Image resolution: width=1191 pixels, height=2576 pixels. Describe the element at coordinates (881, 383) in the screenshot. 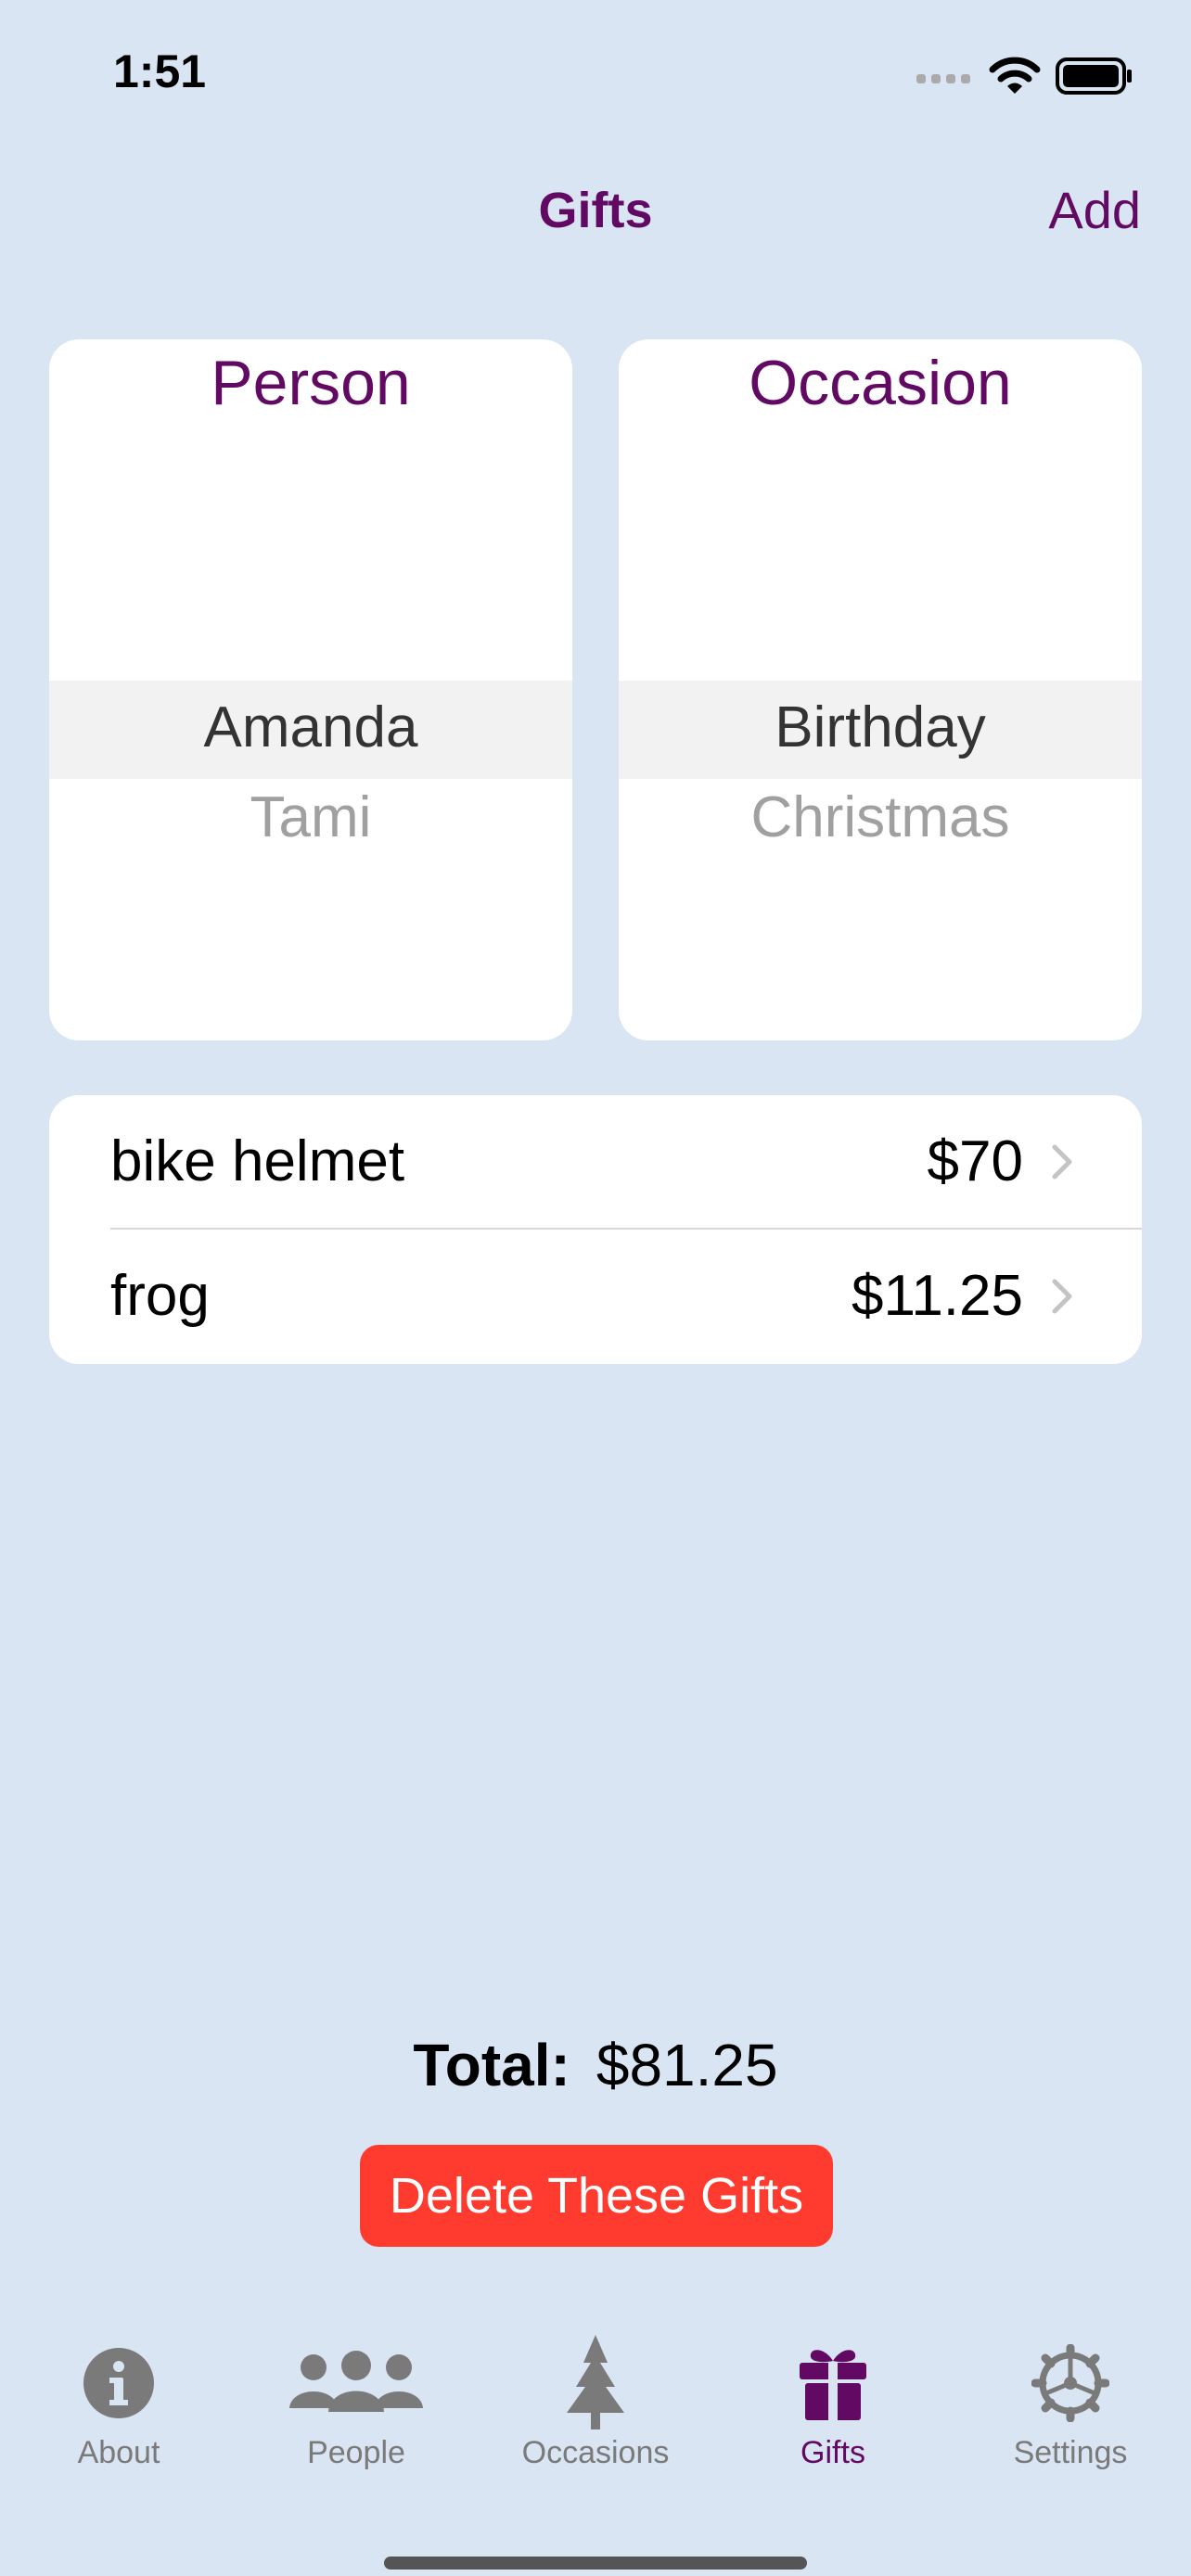

I see `occasion-picker-title: Occasion` at that location.